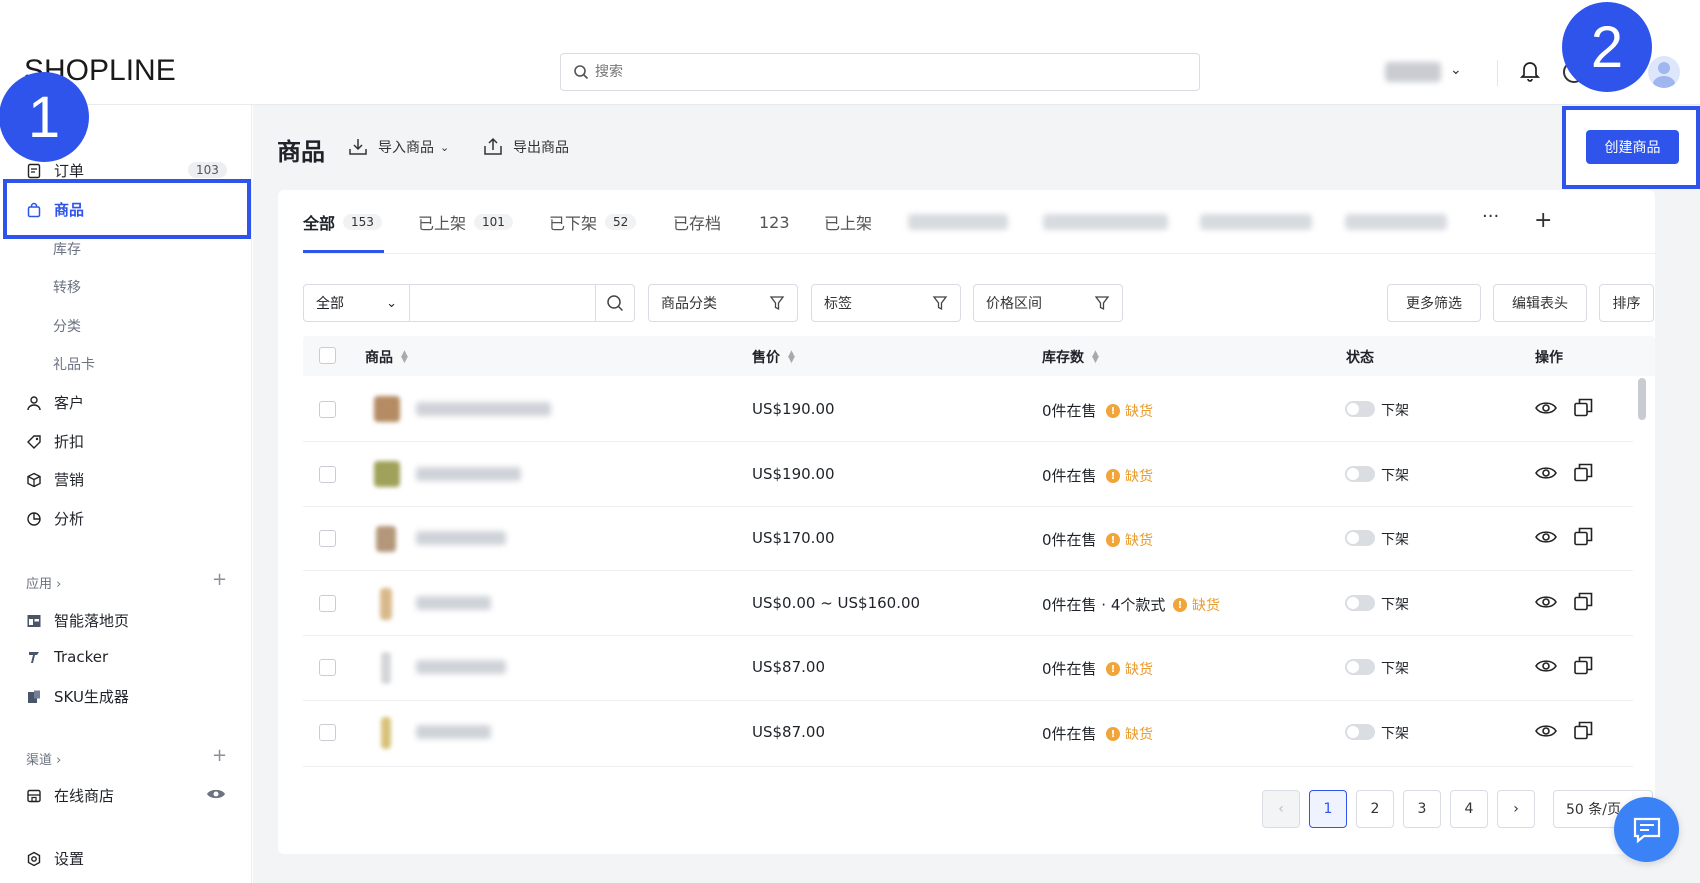 Image resolution: width=1700 pixels, height=883 pixels. I want to click on sidebar-item-landing-page: 智能落地页, so click(77, 620).